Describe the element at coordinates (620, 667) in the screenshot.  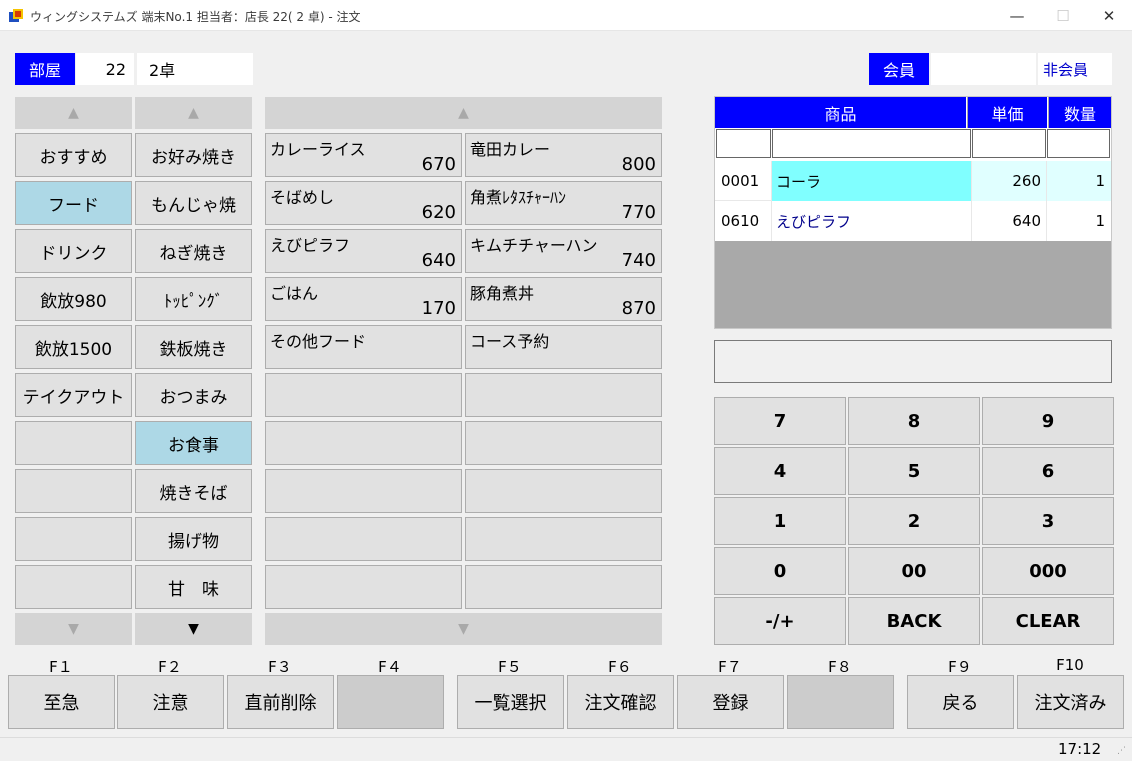
I see `function-key-label: F６` at that location.